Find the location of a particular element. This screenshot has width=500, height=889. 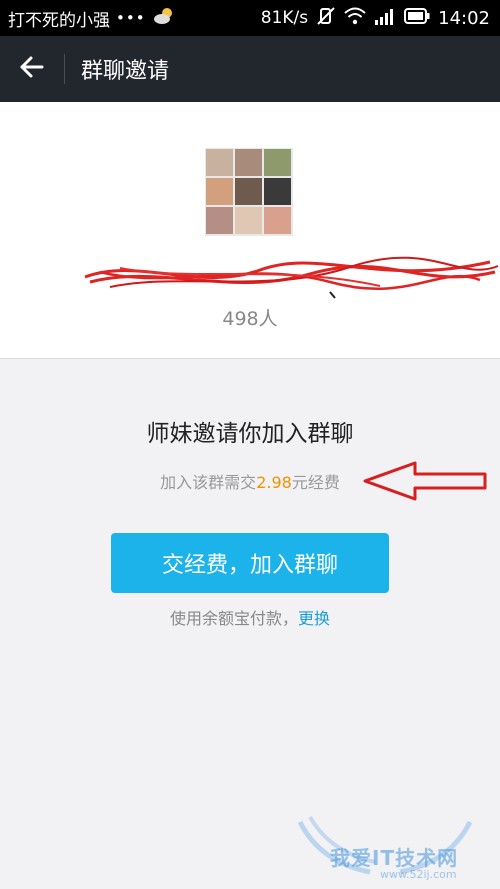

group-avatar is located at coordinates (249, 192).